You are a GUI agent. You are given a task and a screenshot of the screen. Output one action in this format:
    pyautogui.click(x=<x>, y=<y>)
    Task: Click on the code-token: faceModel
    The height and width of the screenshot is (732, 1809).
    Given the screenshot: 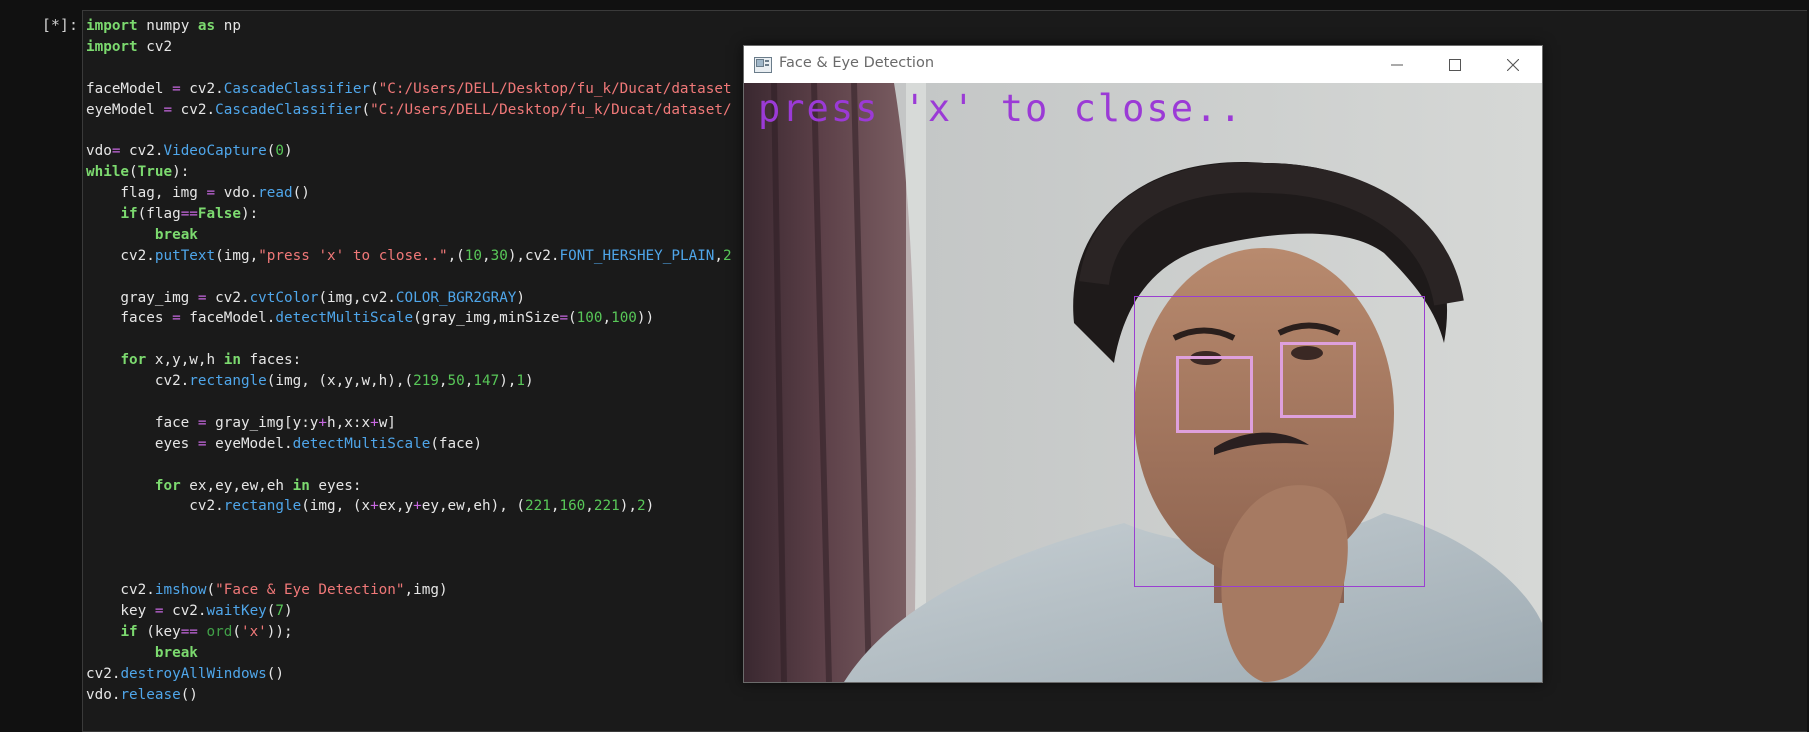 What is the action you would take?
    pyautogui.click(x=129, y=88)
    